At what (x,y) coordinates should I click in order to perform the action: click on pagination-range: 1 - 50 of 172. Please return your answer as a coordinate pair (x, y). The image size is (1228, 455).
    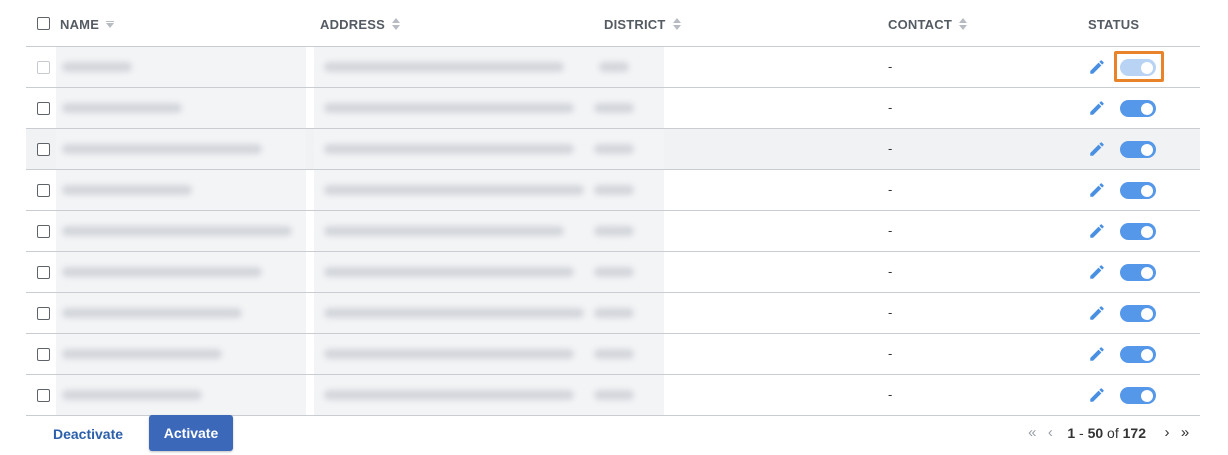
    Looking at the image, I should click on (1106, 433).